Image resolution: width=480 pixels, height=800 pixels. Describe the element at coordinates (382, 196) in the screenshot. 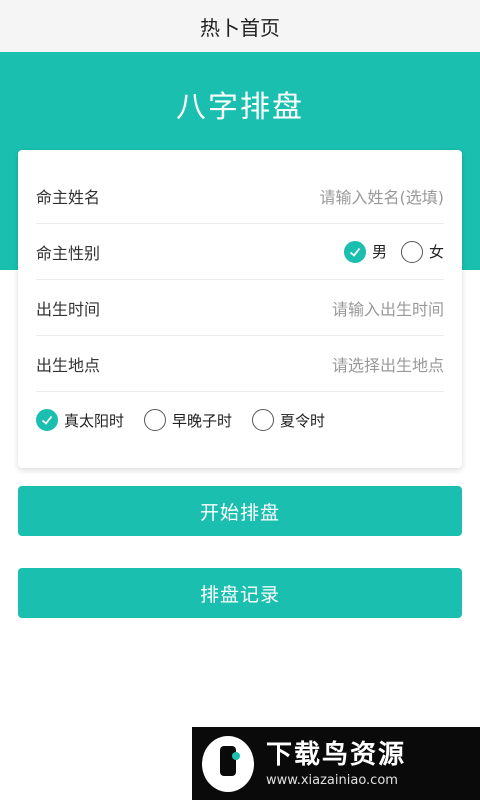

I see `name-input: 请输入姓名(选填)` at that location.